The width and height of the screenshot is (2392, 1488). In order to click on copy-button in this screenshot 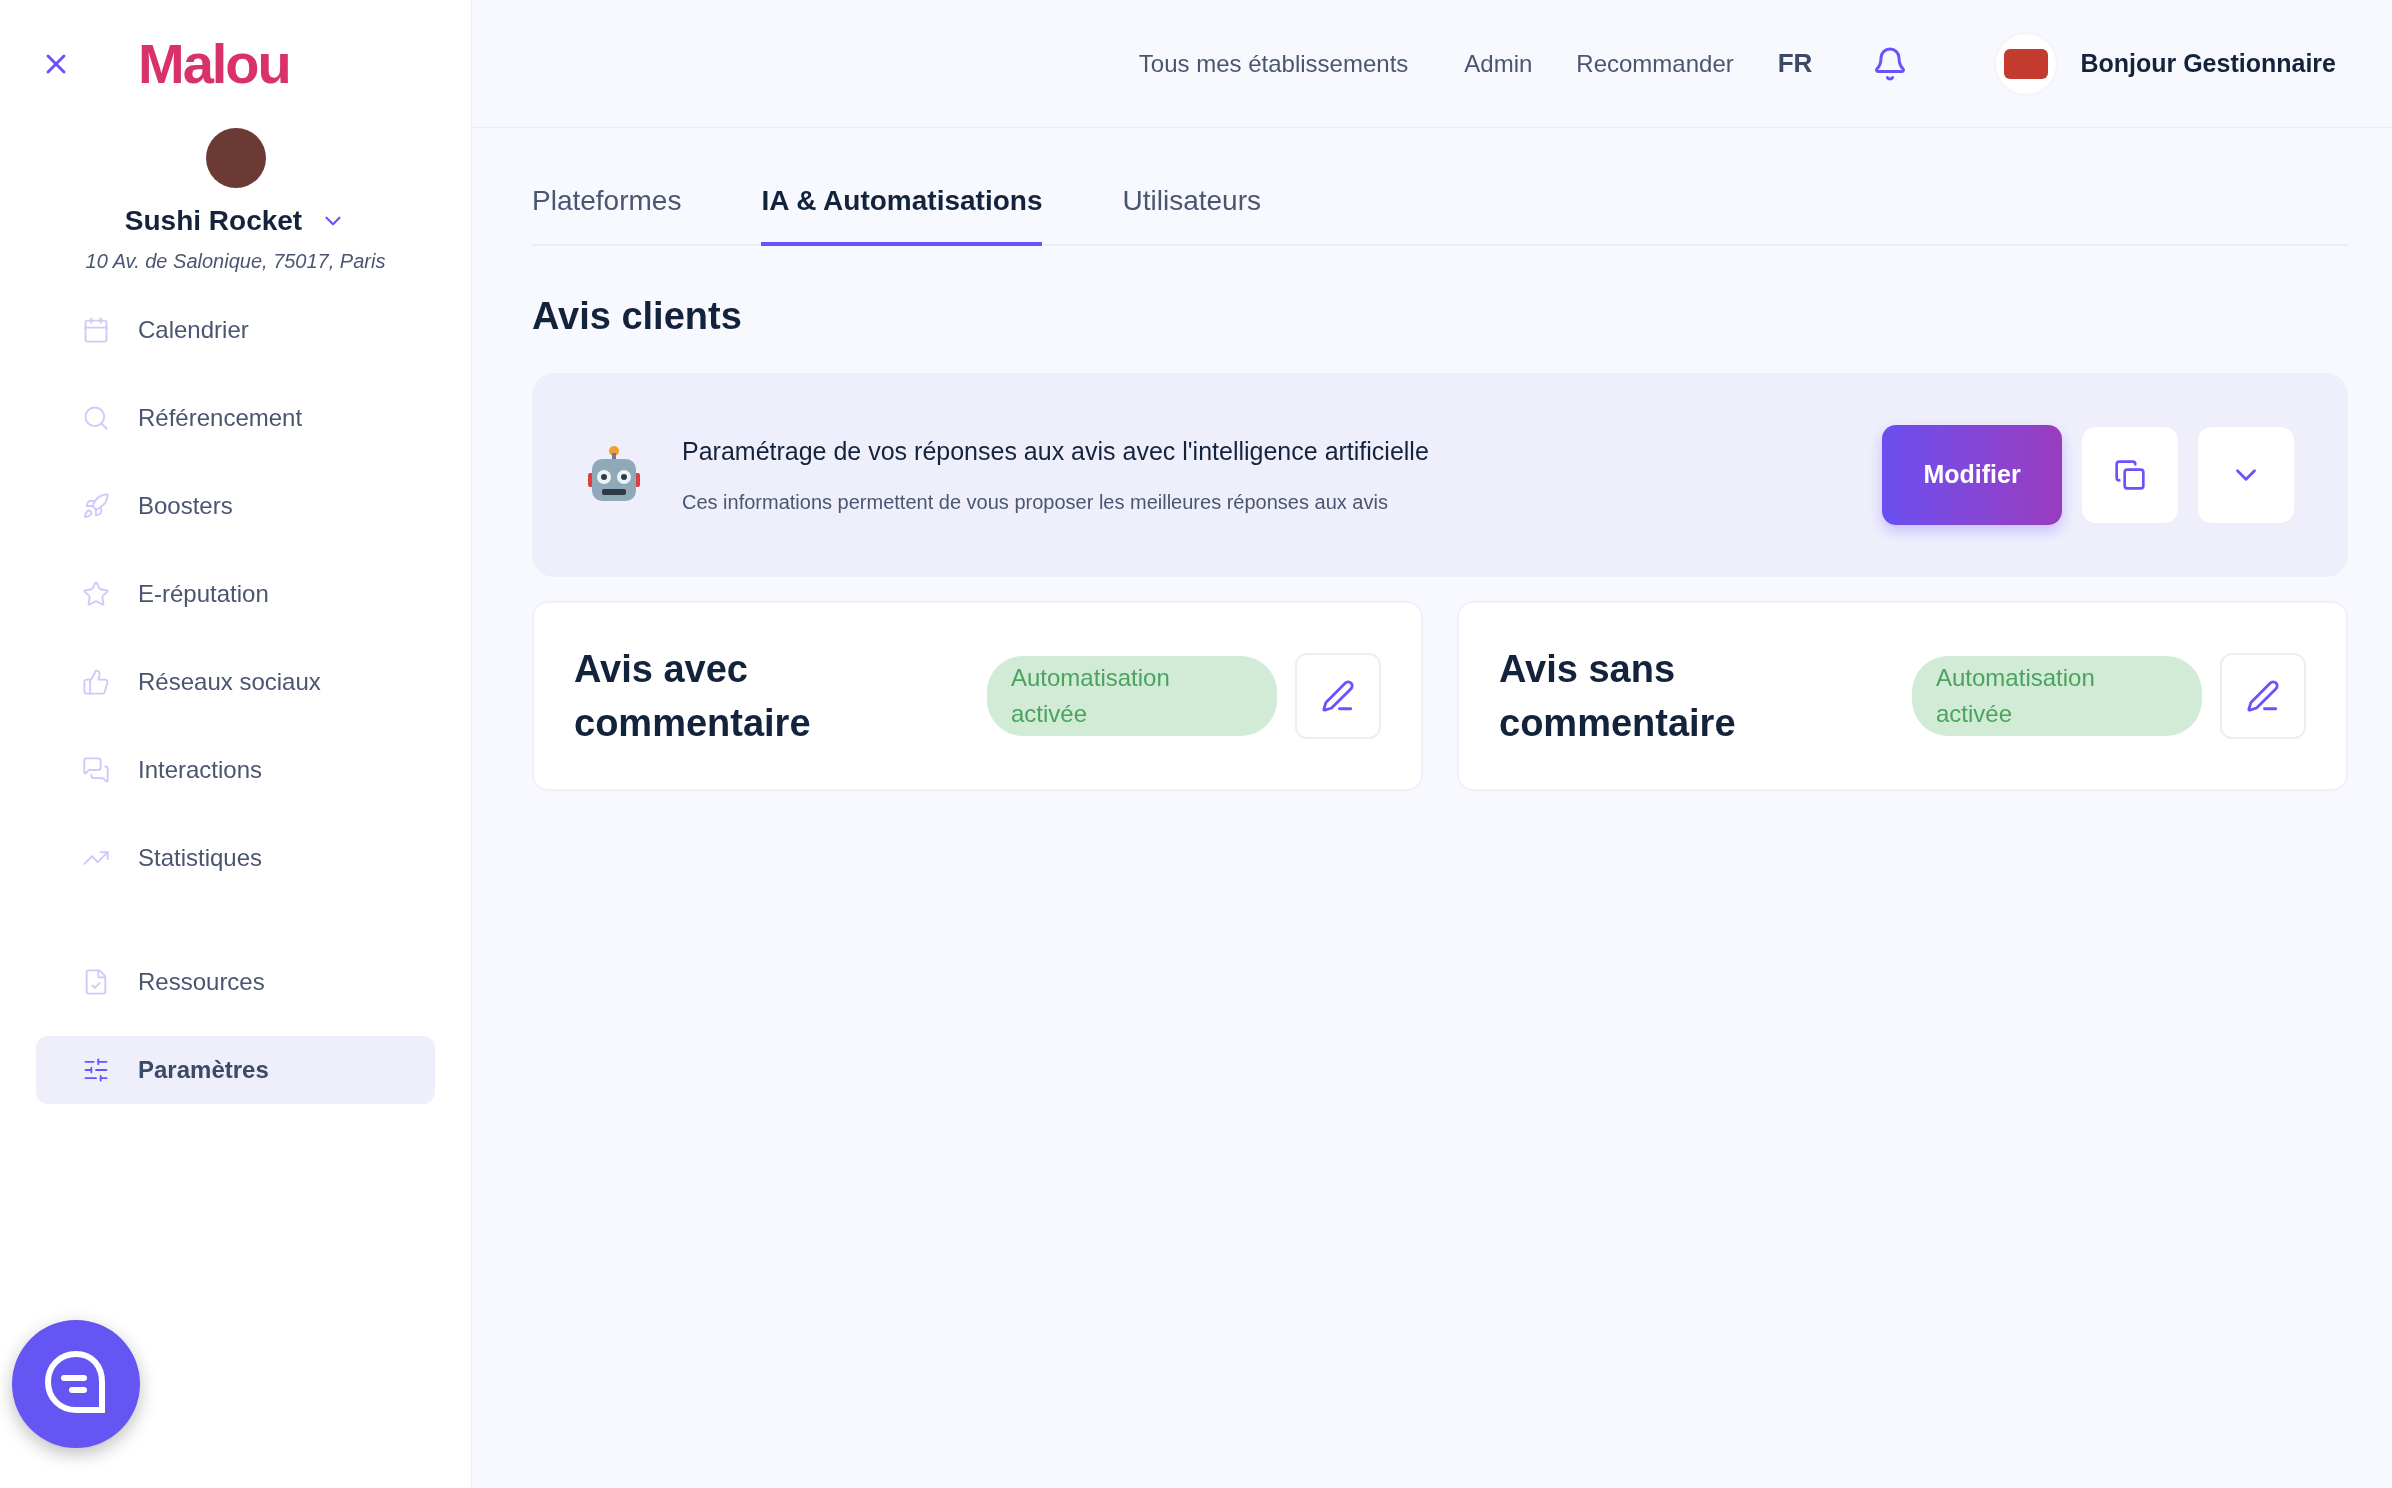, I will do `click(2130, 475)`.